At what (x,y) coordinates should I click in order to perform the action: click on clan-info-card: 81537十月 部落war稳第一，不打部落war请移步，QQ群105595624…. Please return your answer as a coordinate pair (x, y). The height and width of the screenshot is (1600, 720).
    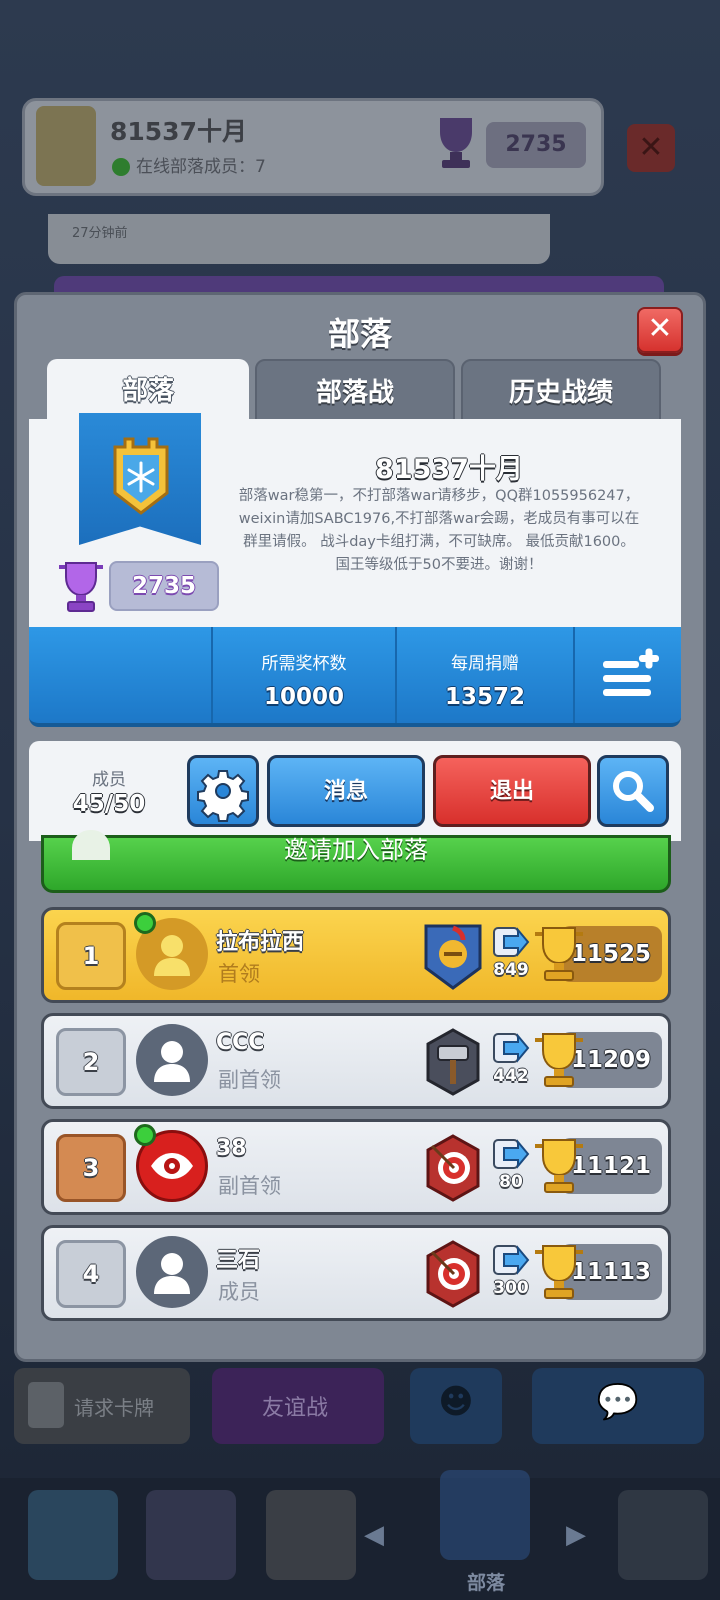
    Looking at the image, I should click on (355, 520).